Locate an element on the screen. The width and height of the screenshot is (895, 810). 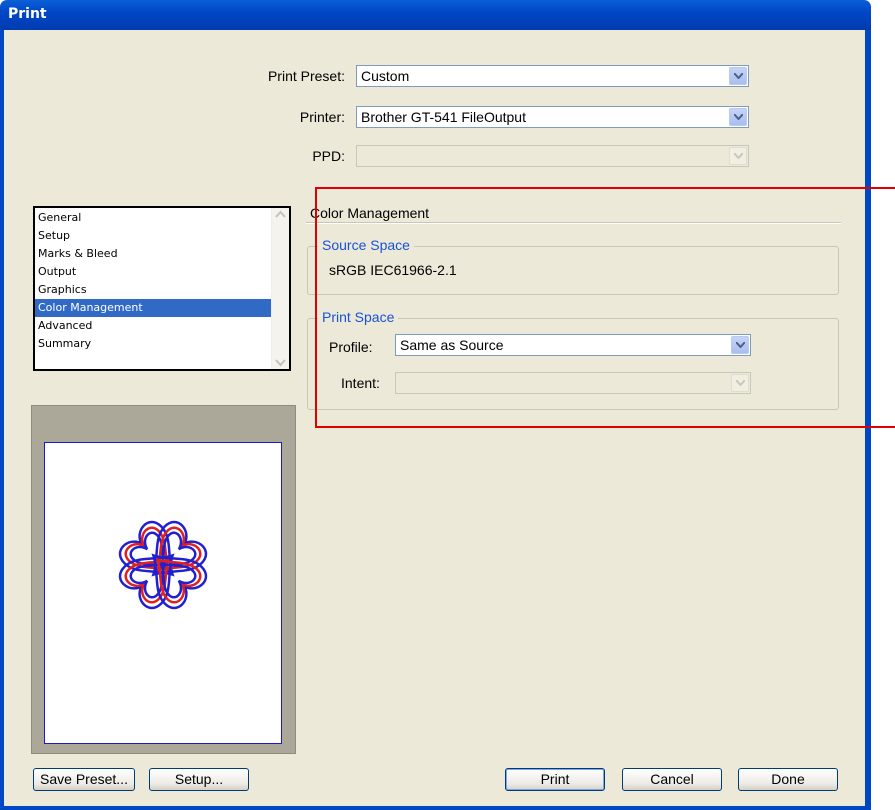
four-heart-clover-icon is located at coordinates (163, 565).